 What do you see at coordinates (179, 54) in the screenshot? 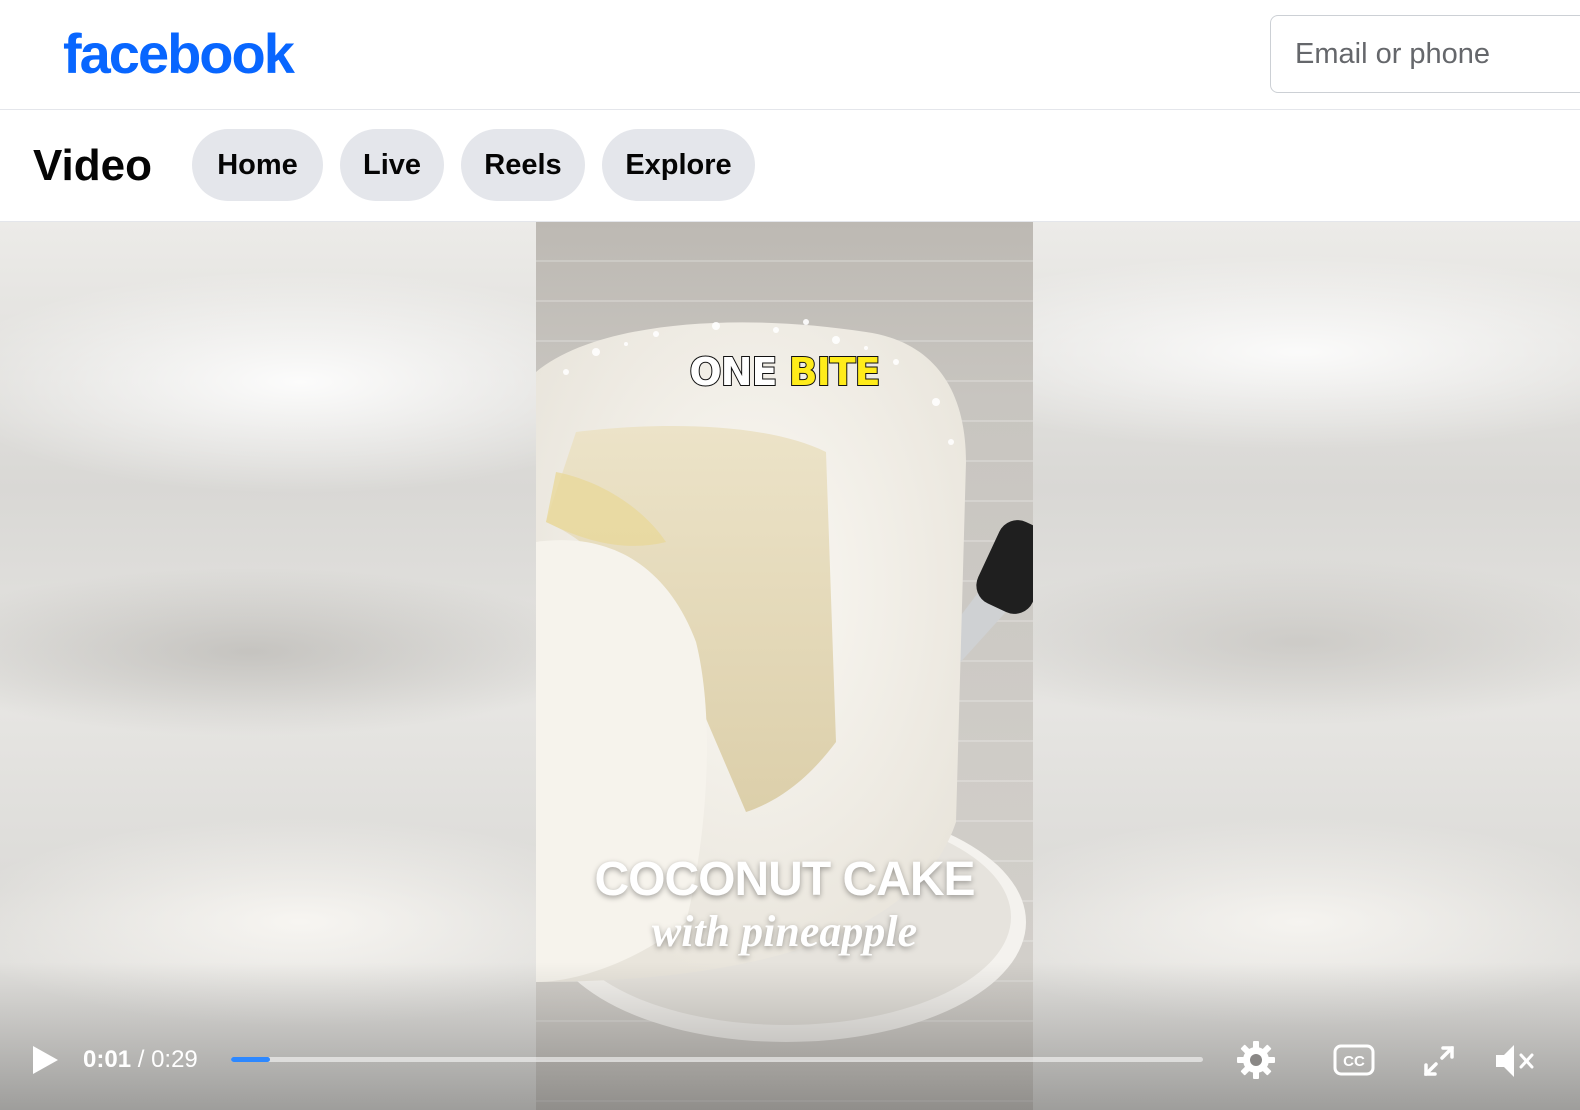
I see `facebook-logo: facebook` at bounding box center [179, 54].